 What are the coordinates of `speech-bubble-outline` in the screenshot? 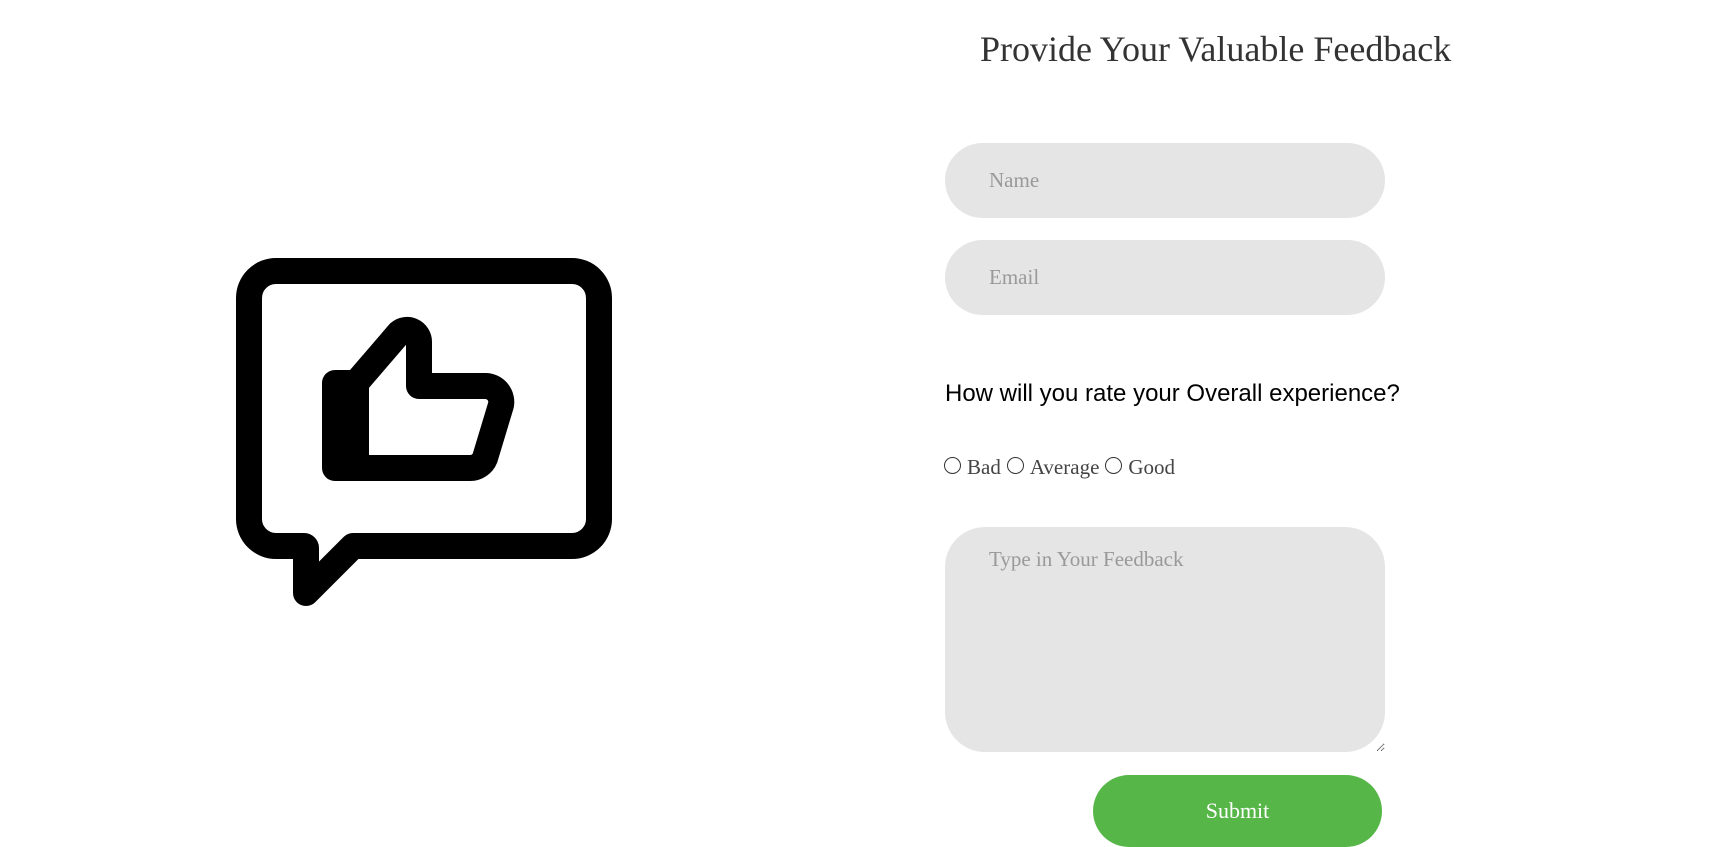 It's located at (424, 432).